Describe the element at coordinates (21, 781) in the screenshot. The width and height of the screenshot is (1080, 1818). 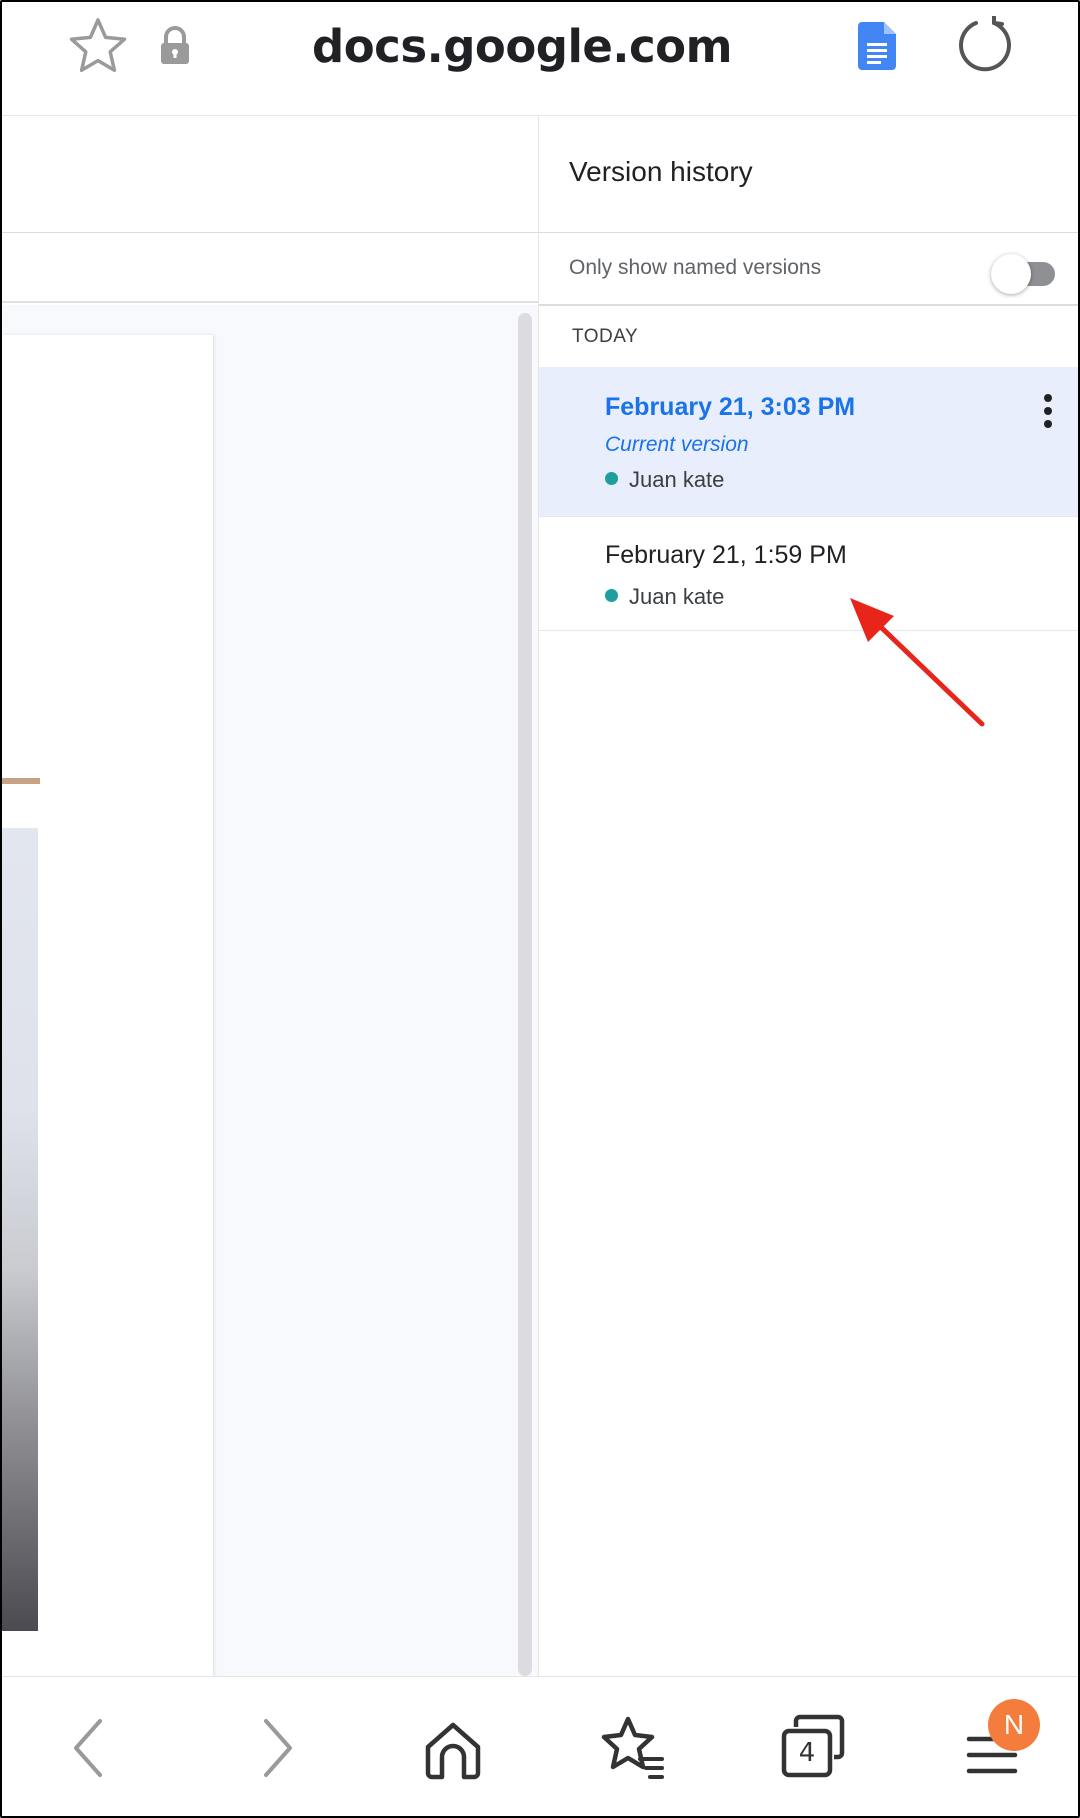
I see `page-divider-line` at that location.